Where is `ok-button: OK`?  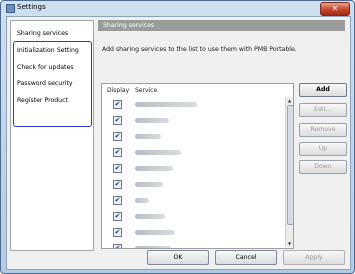 ok-button: OK is located at coordinates (178, 257).